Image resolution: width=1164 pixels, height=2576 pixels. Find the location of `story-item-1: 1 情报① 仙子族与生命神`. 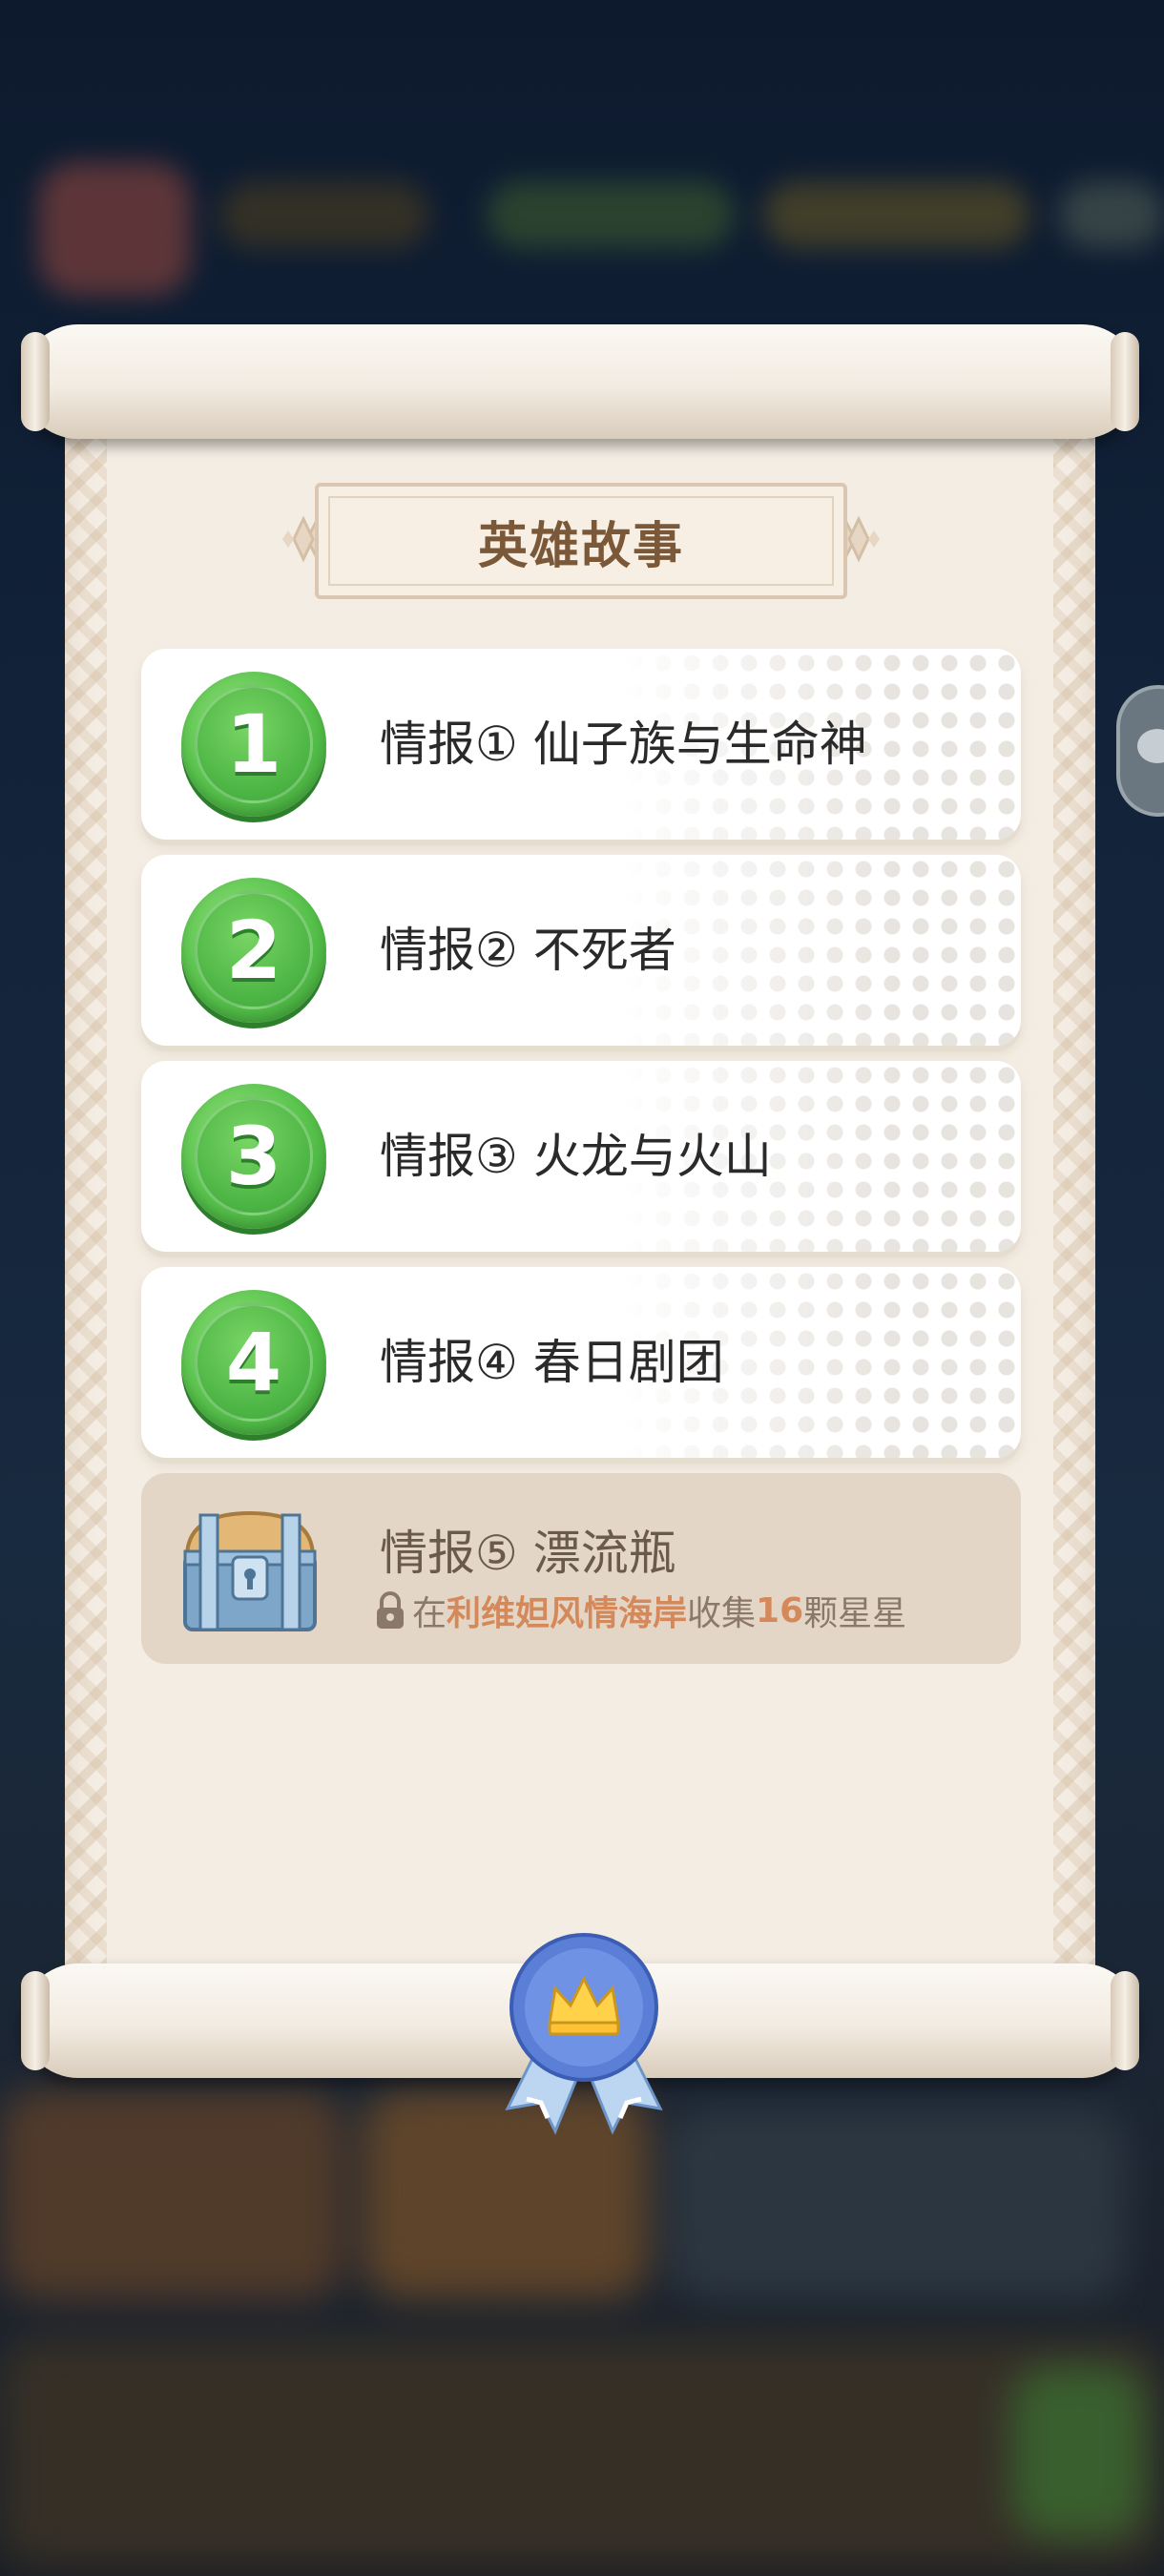

story-item-1: 1 情报① 仙子族与生命神 is located at coordinates (581, 744).